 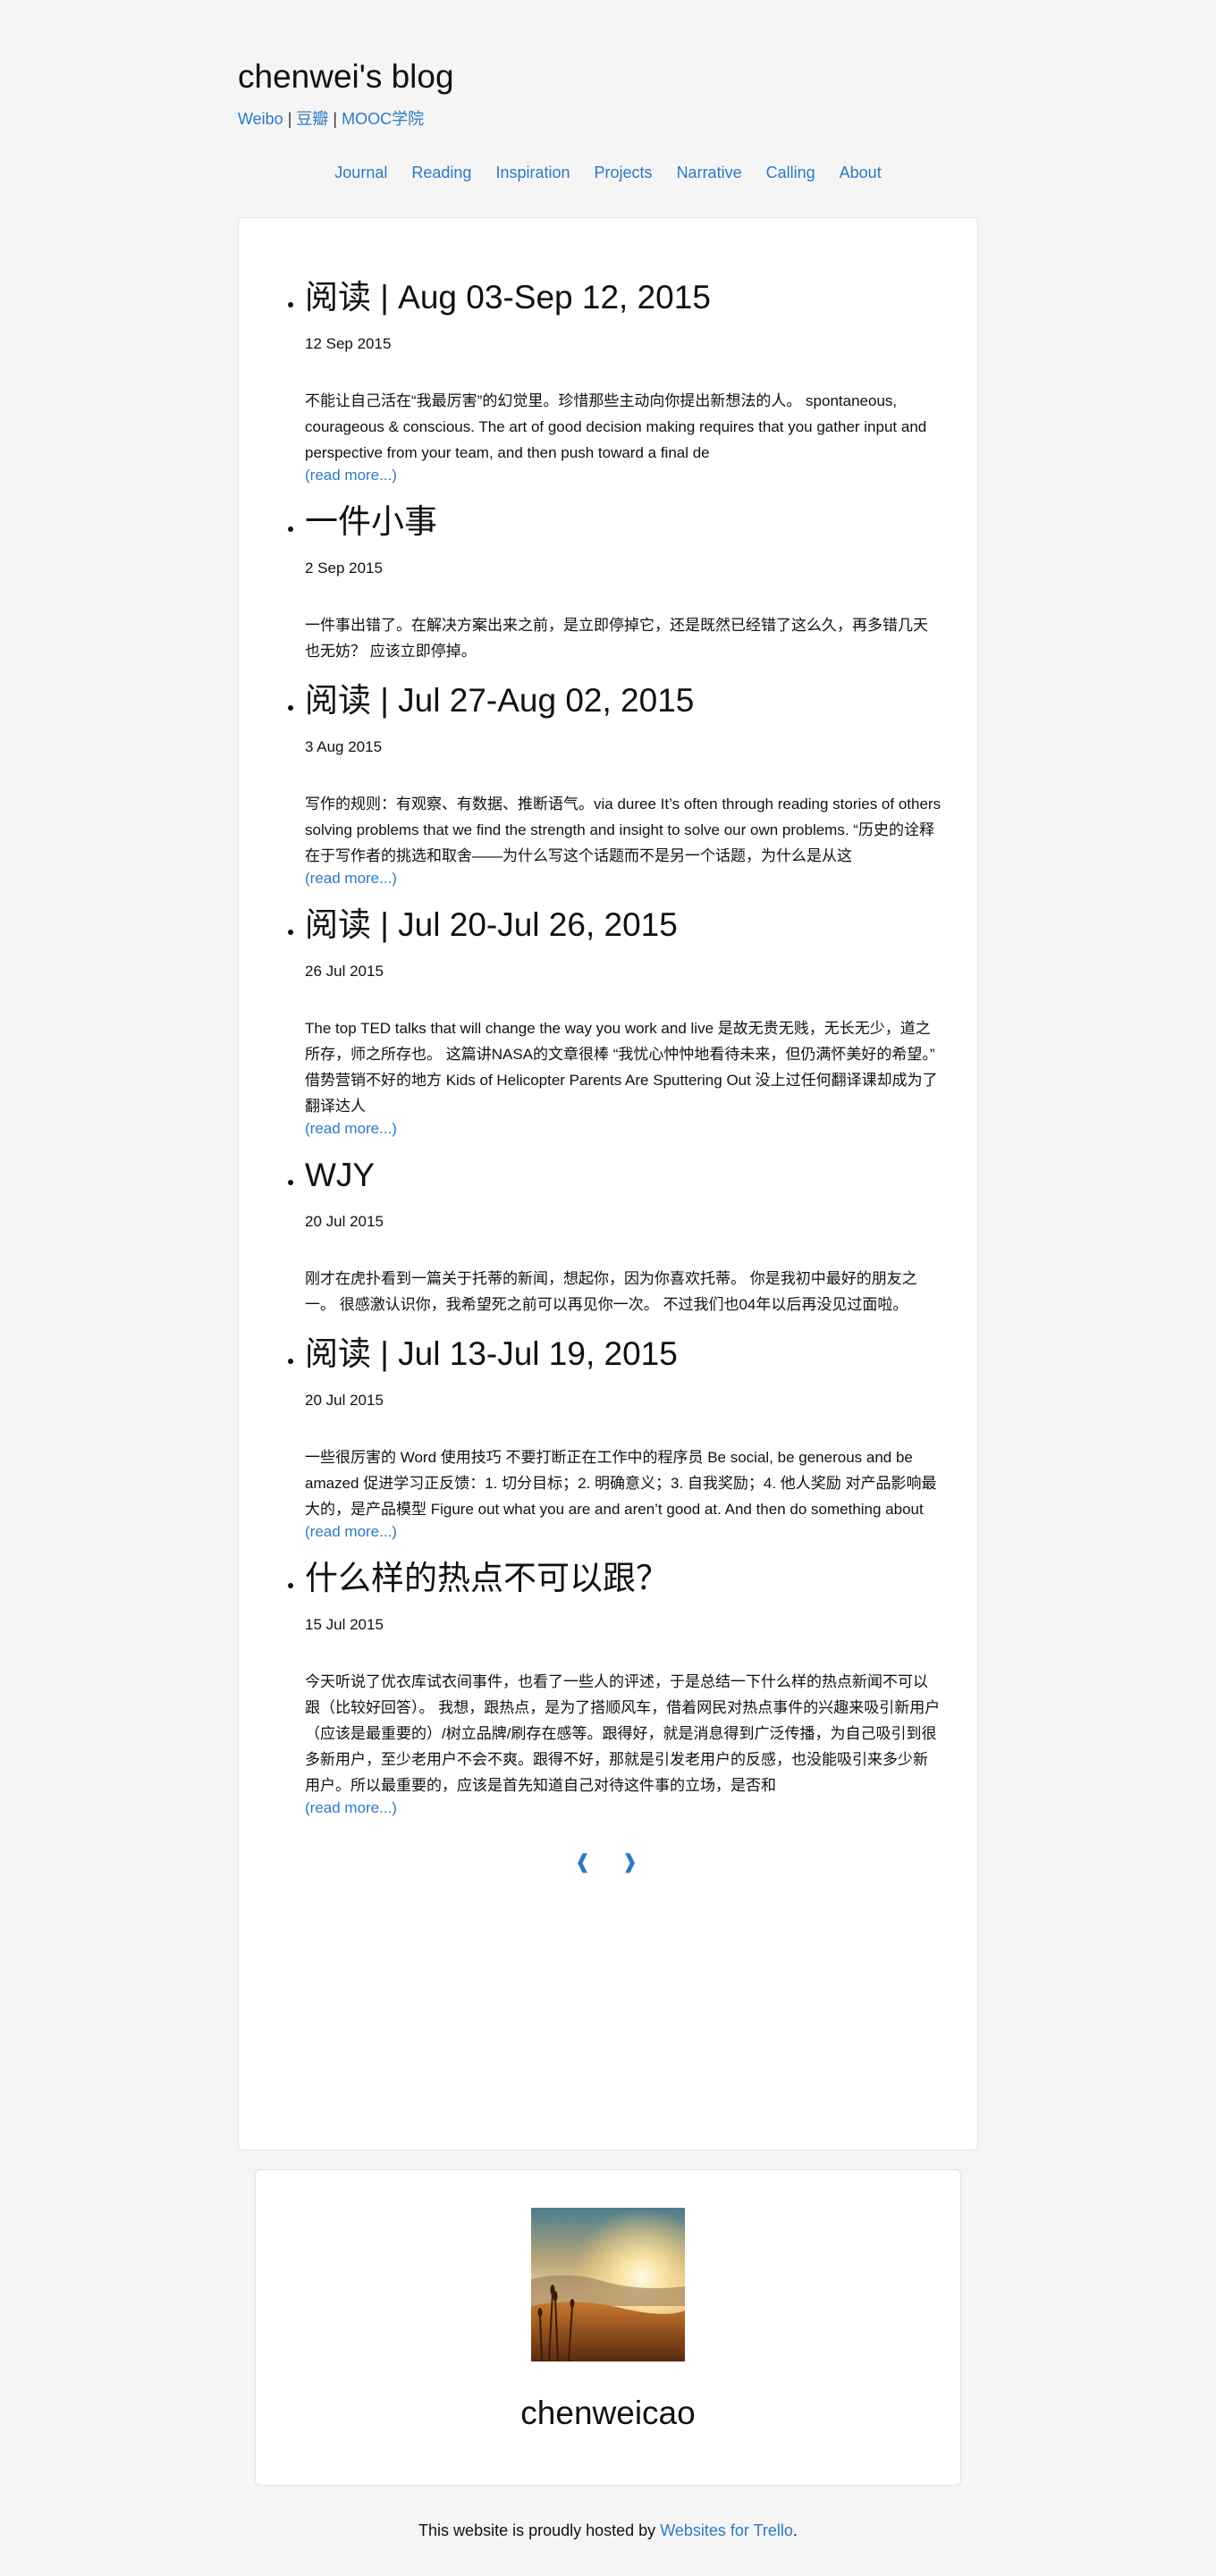 I want to click on post-title: 阅读 | Jul 20-Jul 26, 2015, so click(x=623, y=925).